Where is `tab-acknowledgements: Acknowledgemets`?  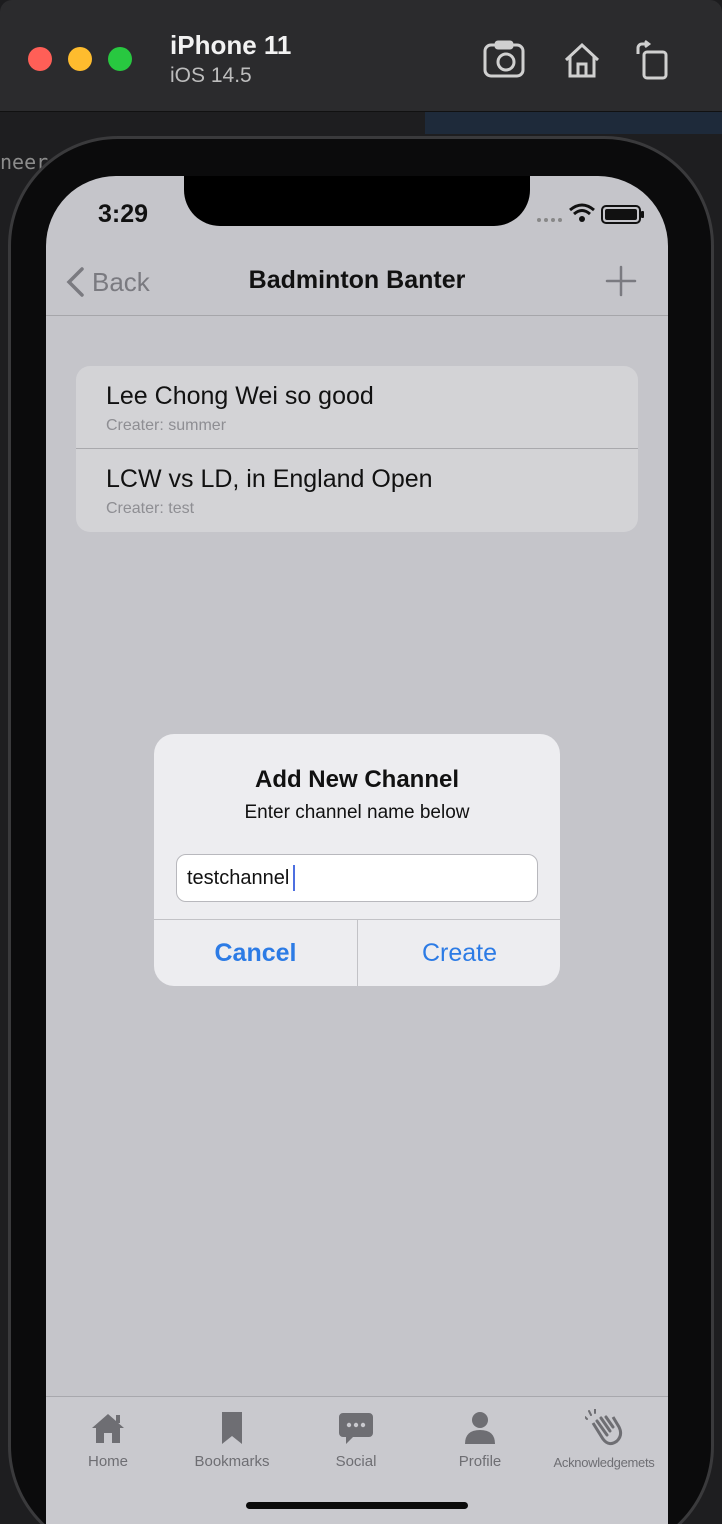 tab-acknowledgements: Acknowledgemets is located at coordinates (604, 1444).